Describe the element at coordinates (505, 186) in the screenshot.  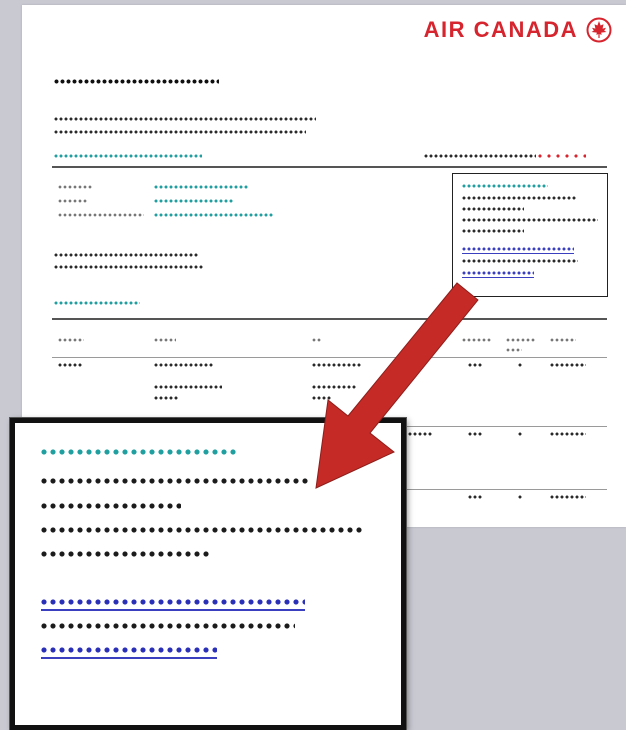
I see `contact-heading-blurred` at that location.